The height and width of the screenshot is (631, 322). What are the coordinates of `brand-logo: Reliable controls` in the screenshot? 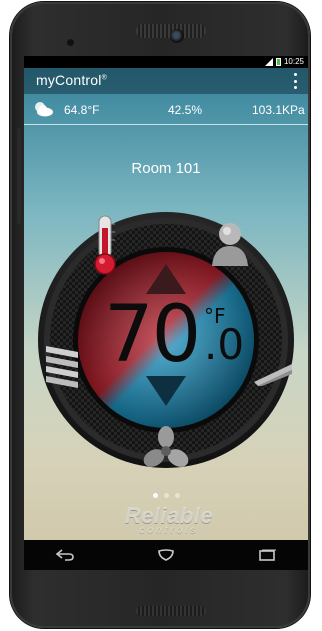 It's located at (169, 521).